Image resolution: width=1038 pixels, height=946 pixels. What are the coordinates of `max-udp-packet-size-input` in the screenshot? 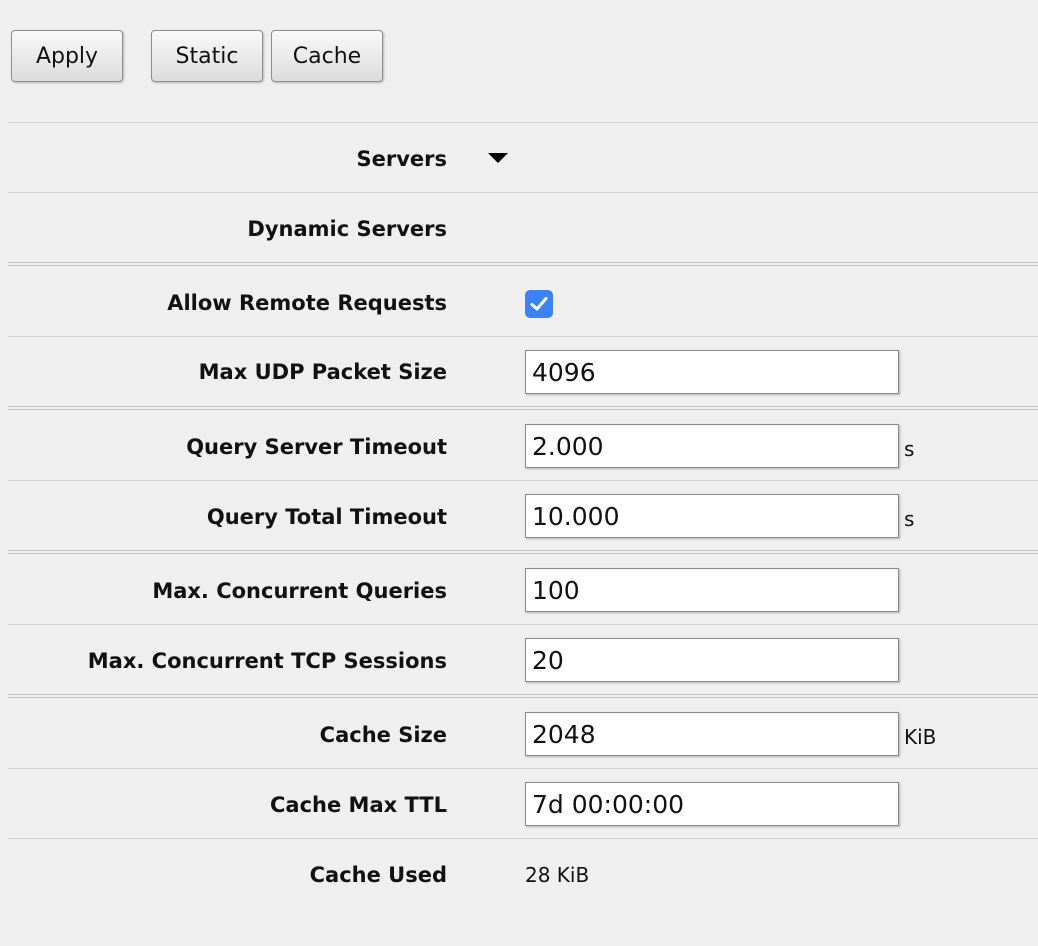 It's located at (712, 372).